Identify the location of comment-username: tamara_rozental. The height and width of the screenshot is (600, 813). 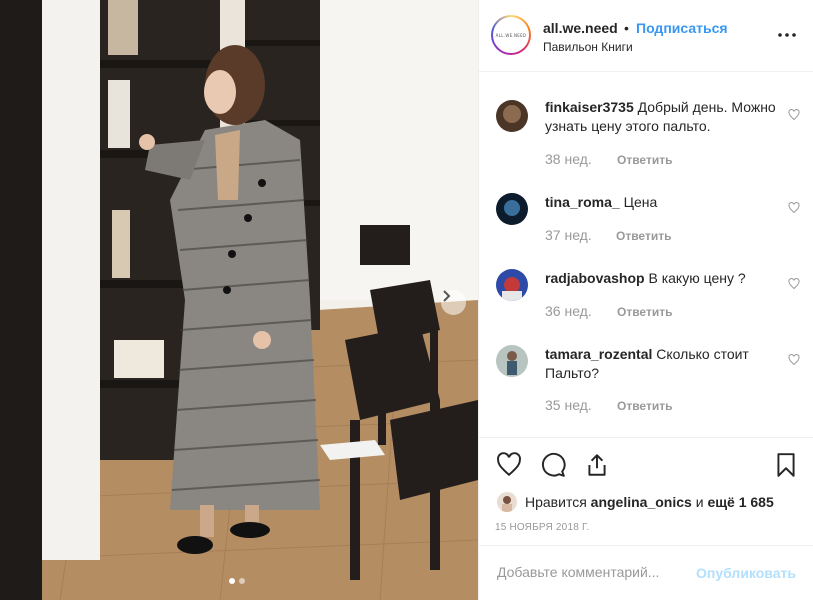
(598, 354).